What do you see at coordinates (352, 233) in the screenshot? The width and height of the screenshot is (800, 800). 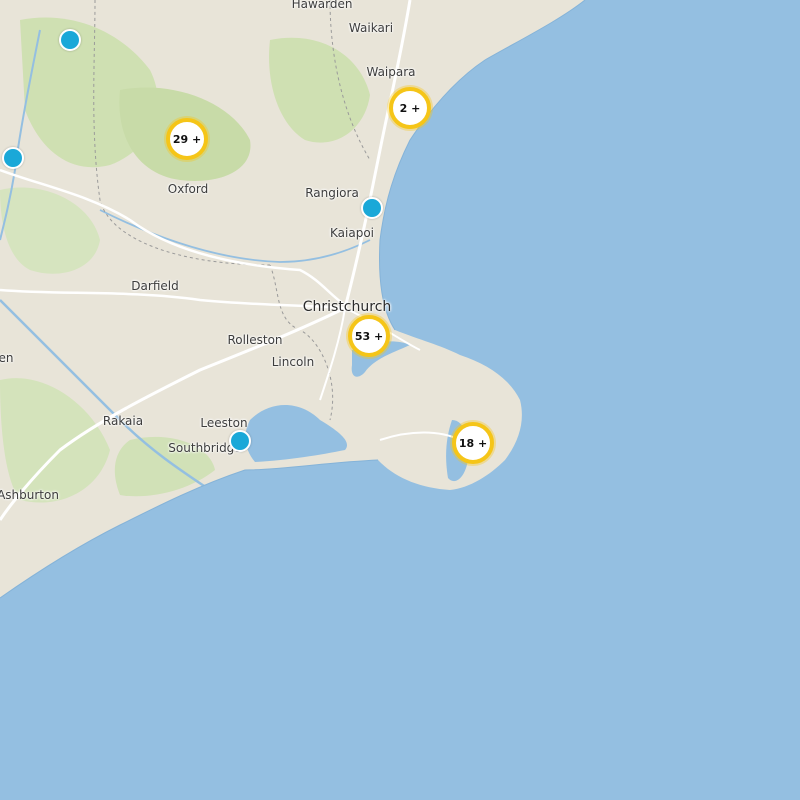 I see `place-label-kaiapoi: Kaiapoi` at bounding box center [352, 233].